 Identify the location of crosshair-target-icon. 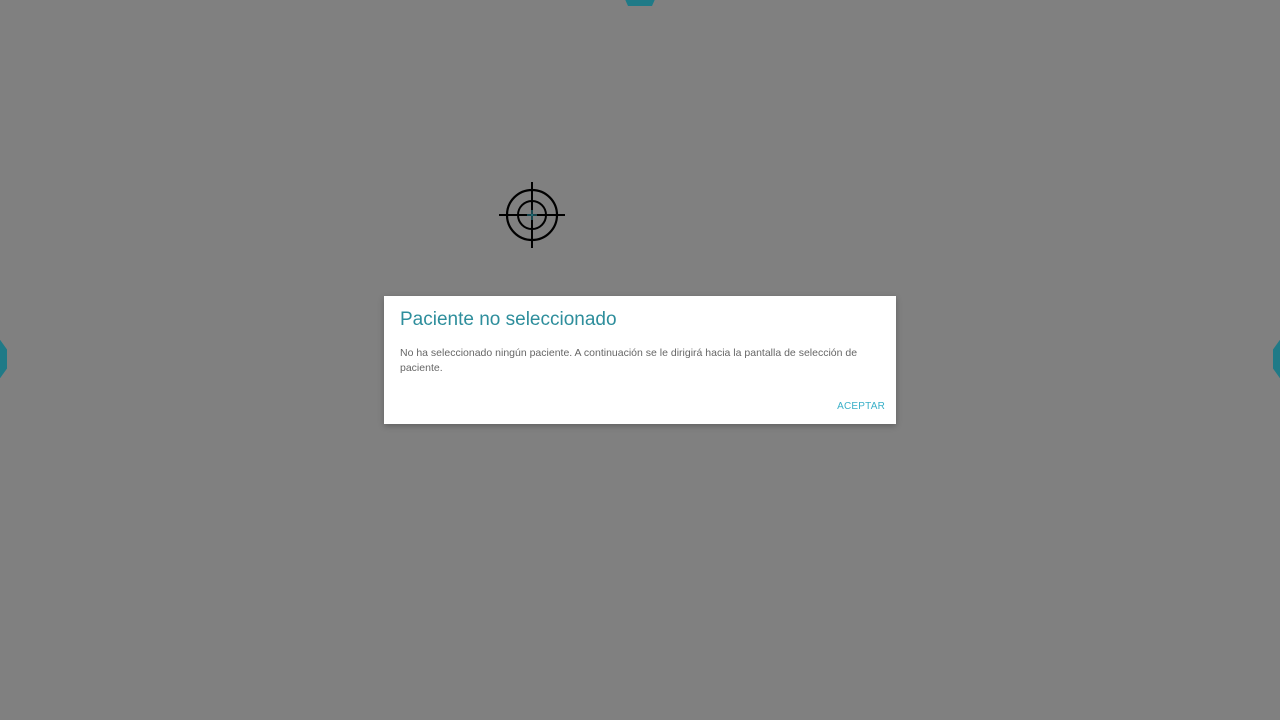
(532, 215).